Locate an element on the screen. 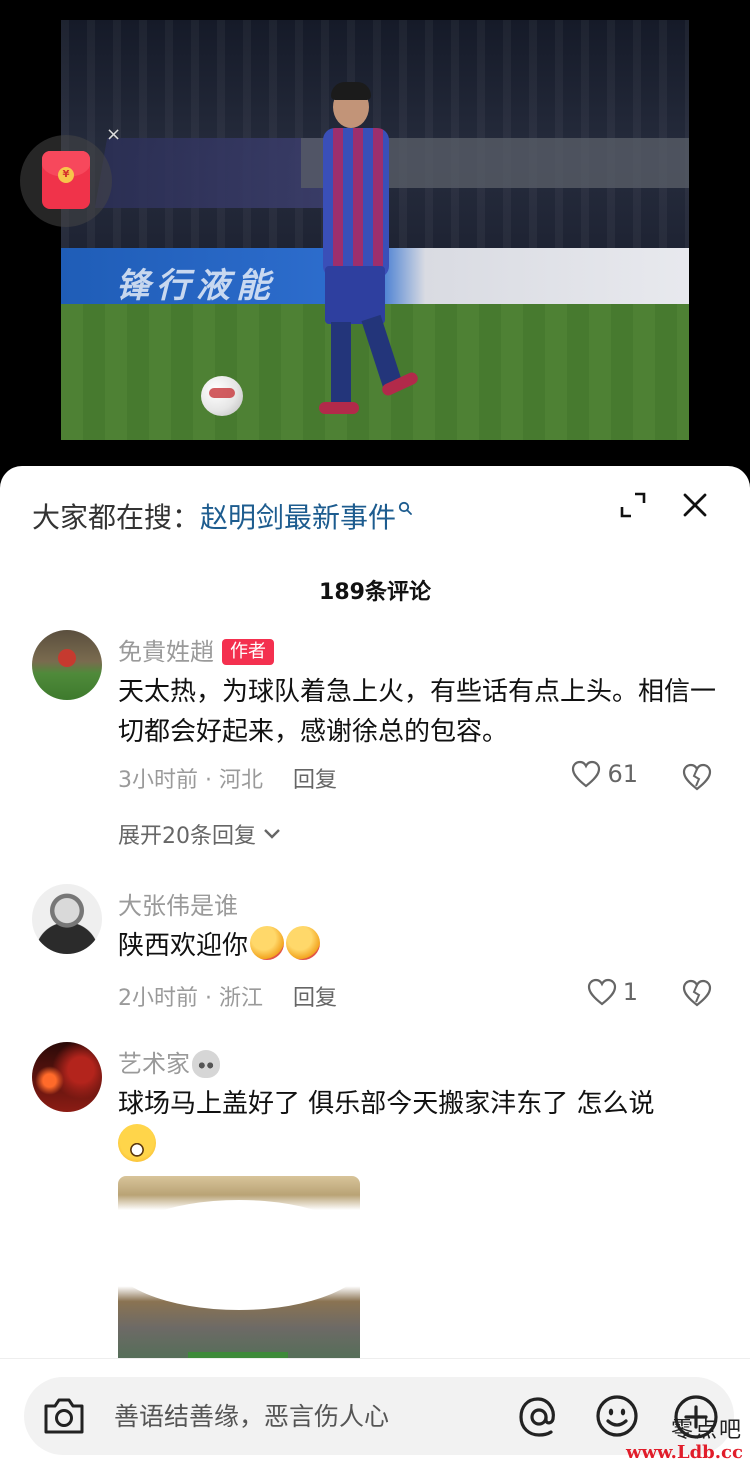 The height and width of the screenshot is (1470, 750). player-shirt is located at coordinates (356, 203).